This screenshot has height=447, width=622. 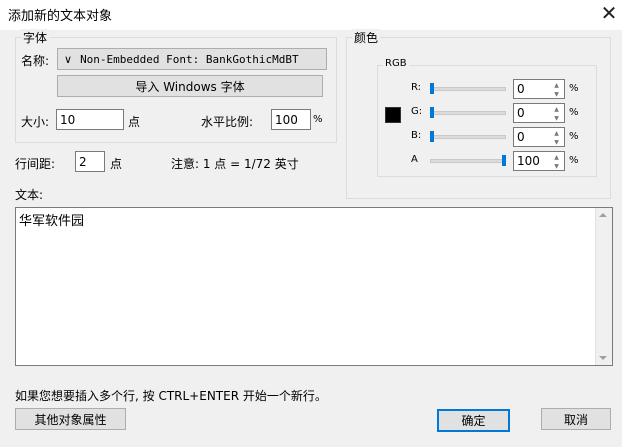 I want to click on scroll-down-icon, so click(x=603, y=358).